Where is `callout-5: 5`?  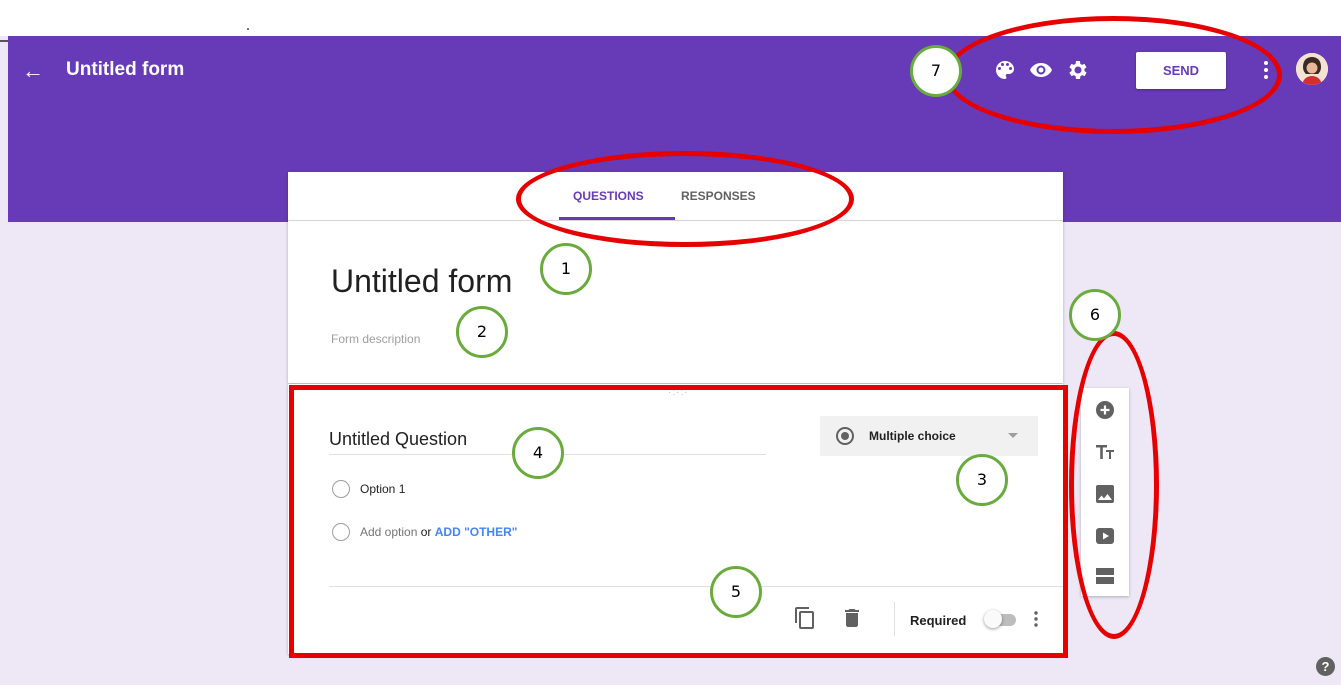
callout-5: 5 is located at coordinates (736, 592).